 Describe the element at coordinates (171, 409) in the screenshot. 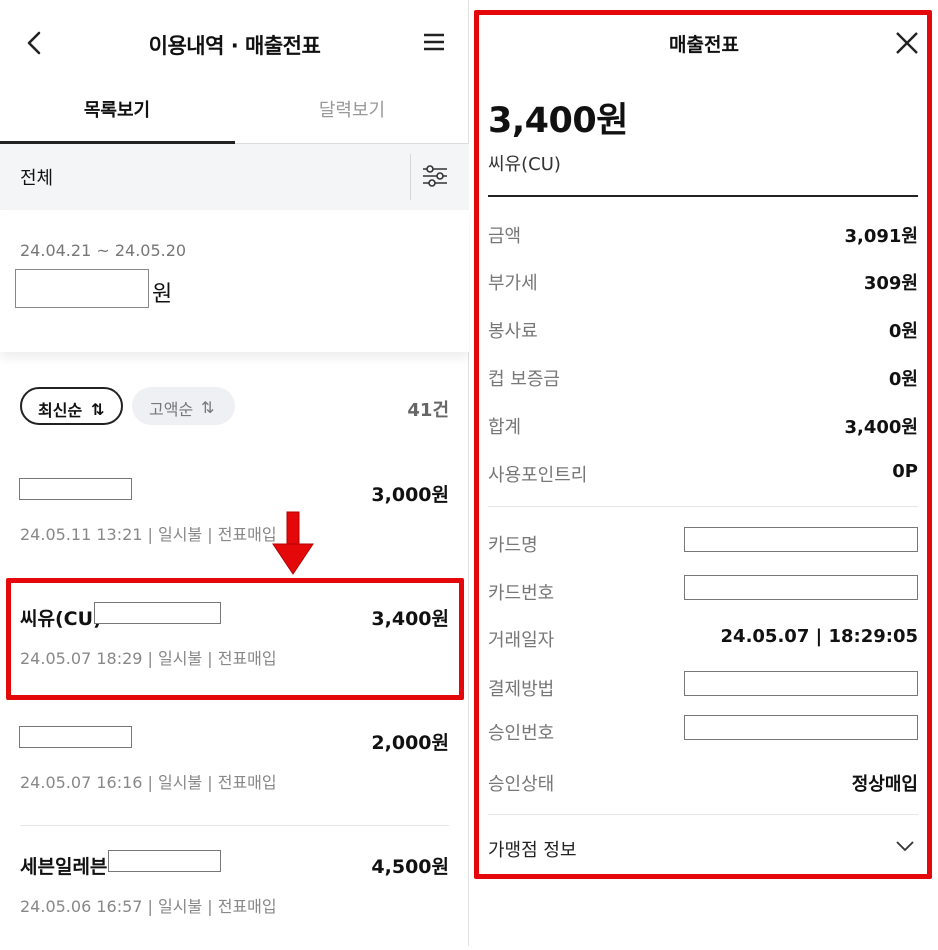

I see `sort-amount-label: 고액순` at that location.